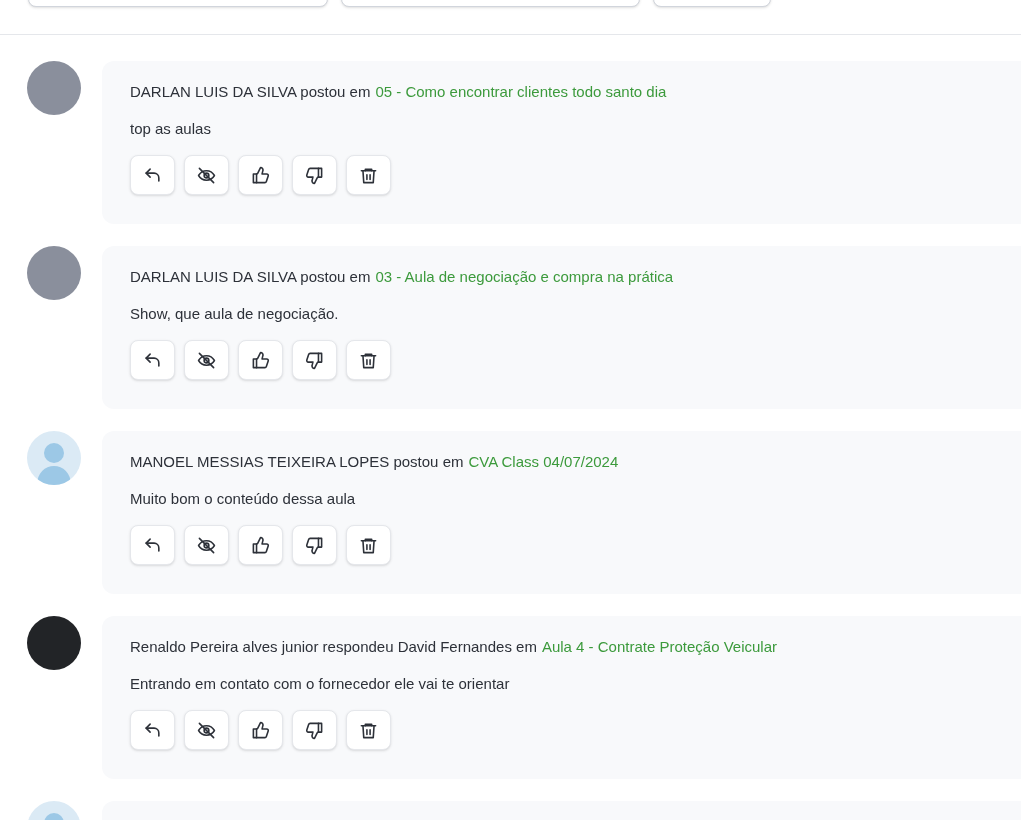 This screenshot has width=1021, height=820. I want to click on lesson-link: CVA Class 04/07/2024, so click(543, 462).